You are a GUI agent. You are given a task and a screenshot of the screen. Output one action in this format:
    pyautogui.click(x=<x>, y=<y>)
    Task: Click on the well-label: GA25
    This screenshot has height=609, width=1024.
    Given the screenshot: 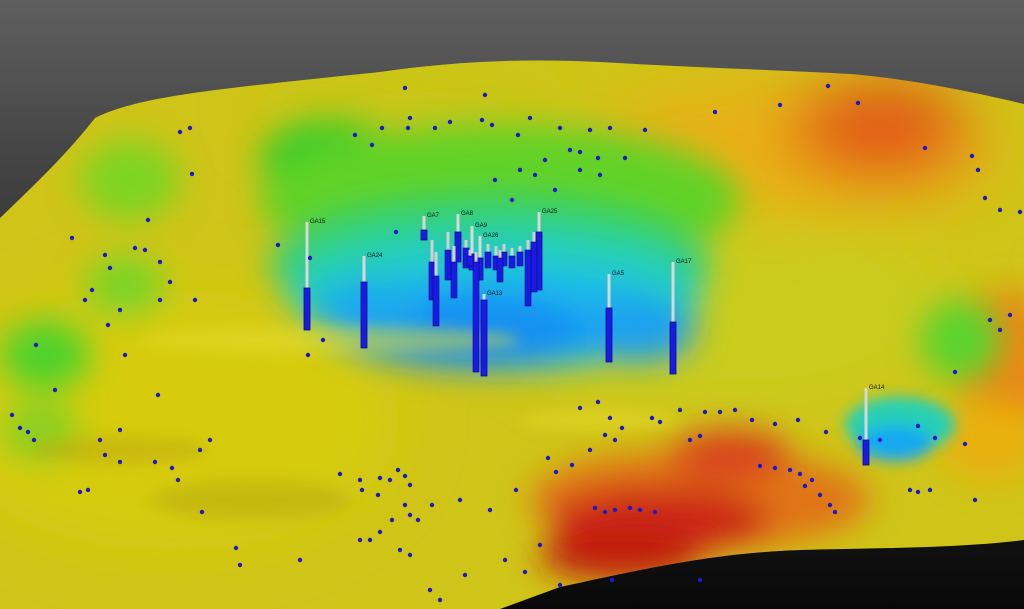 What is the action you would take?
    pyautogui.click(x=550, y=212)
    